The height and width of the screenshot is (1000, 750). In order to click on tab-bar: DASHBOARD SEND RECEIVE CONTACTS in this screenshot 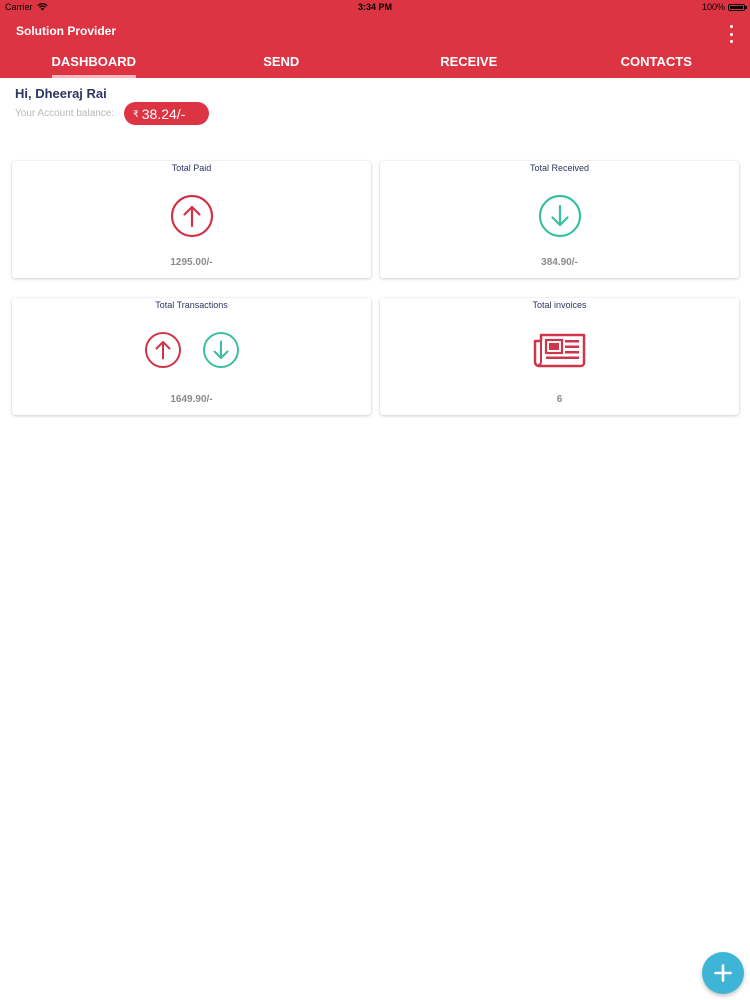, I will do `click(375, 65)`.